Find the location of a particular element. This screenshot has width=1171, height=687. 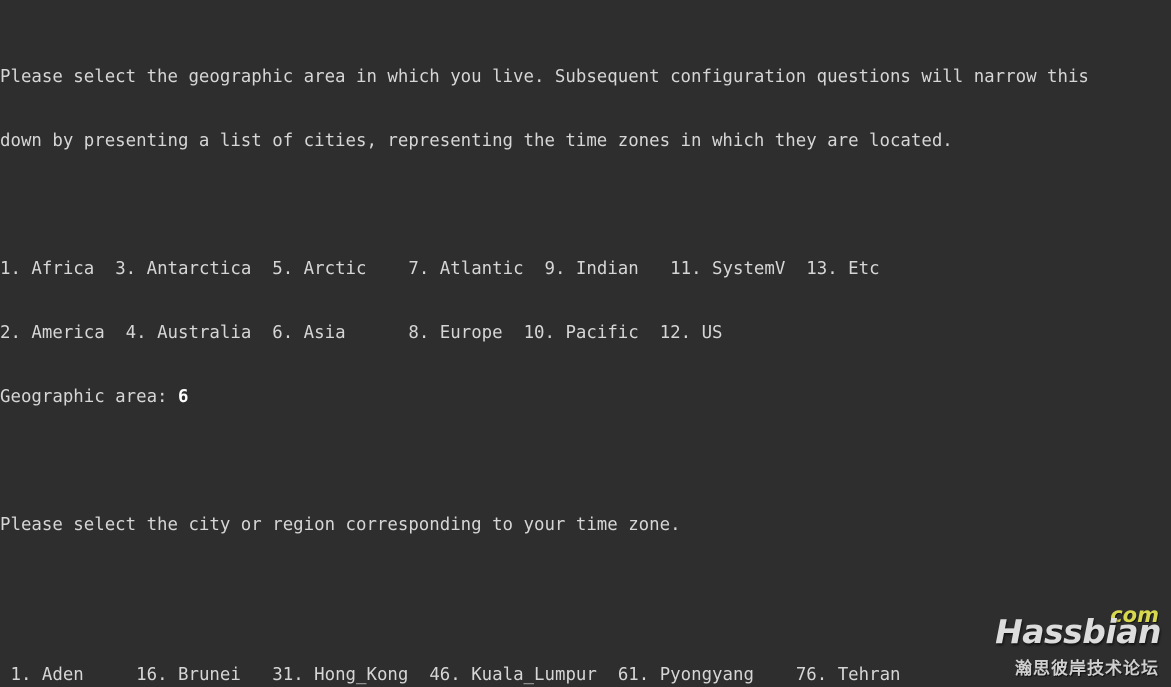

city-option: 16. Brunei is located at coordinates (188, 675).